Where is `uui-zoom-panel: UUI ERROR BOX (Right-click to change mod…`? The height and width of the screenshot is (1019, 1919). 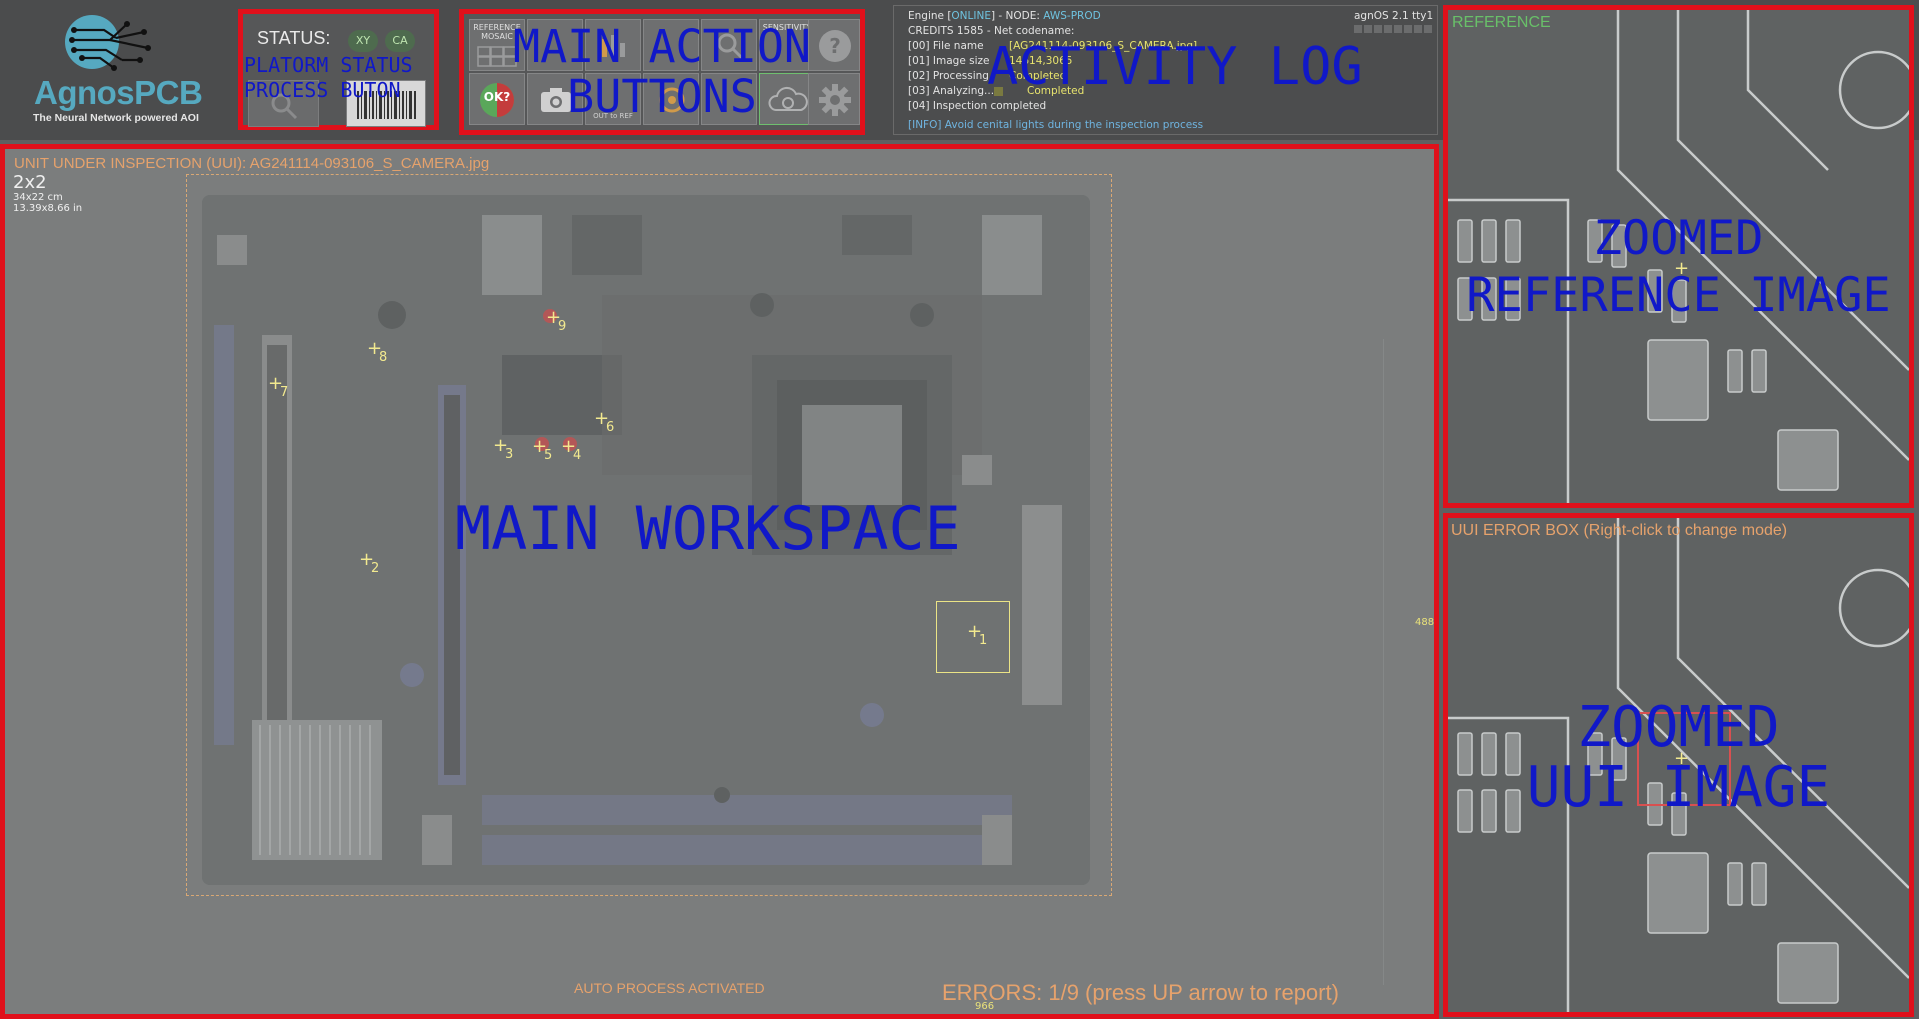
uui-zoom-panel: UUI ERROR BOX (Right-click to change mod… is located at coordinates (1678, 765).